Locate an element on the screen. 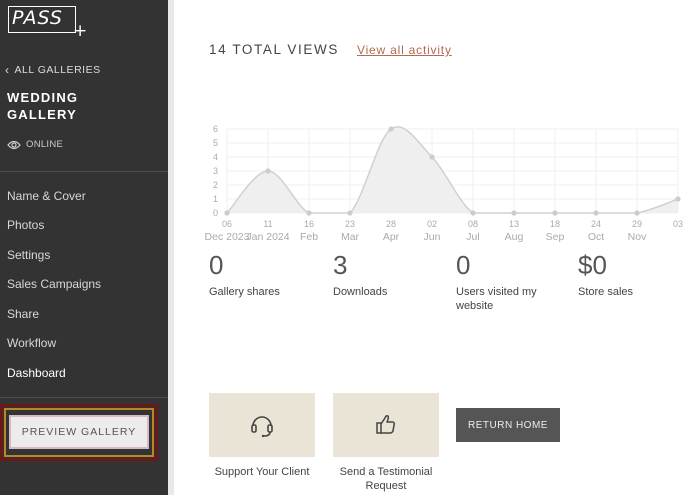  y-tick-label: 3 is located at coordinates (215, 171).